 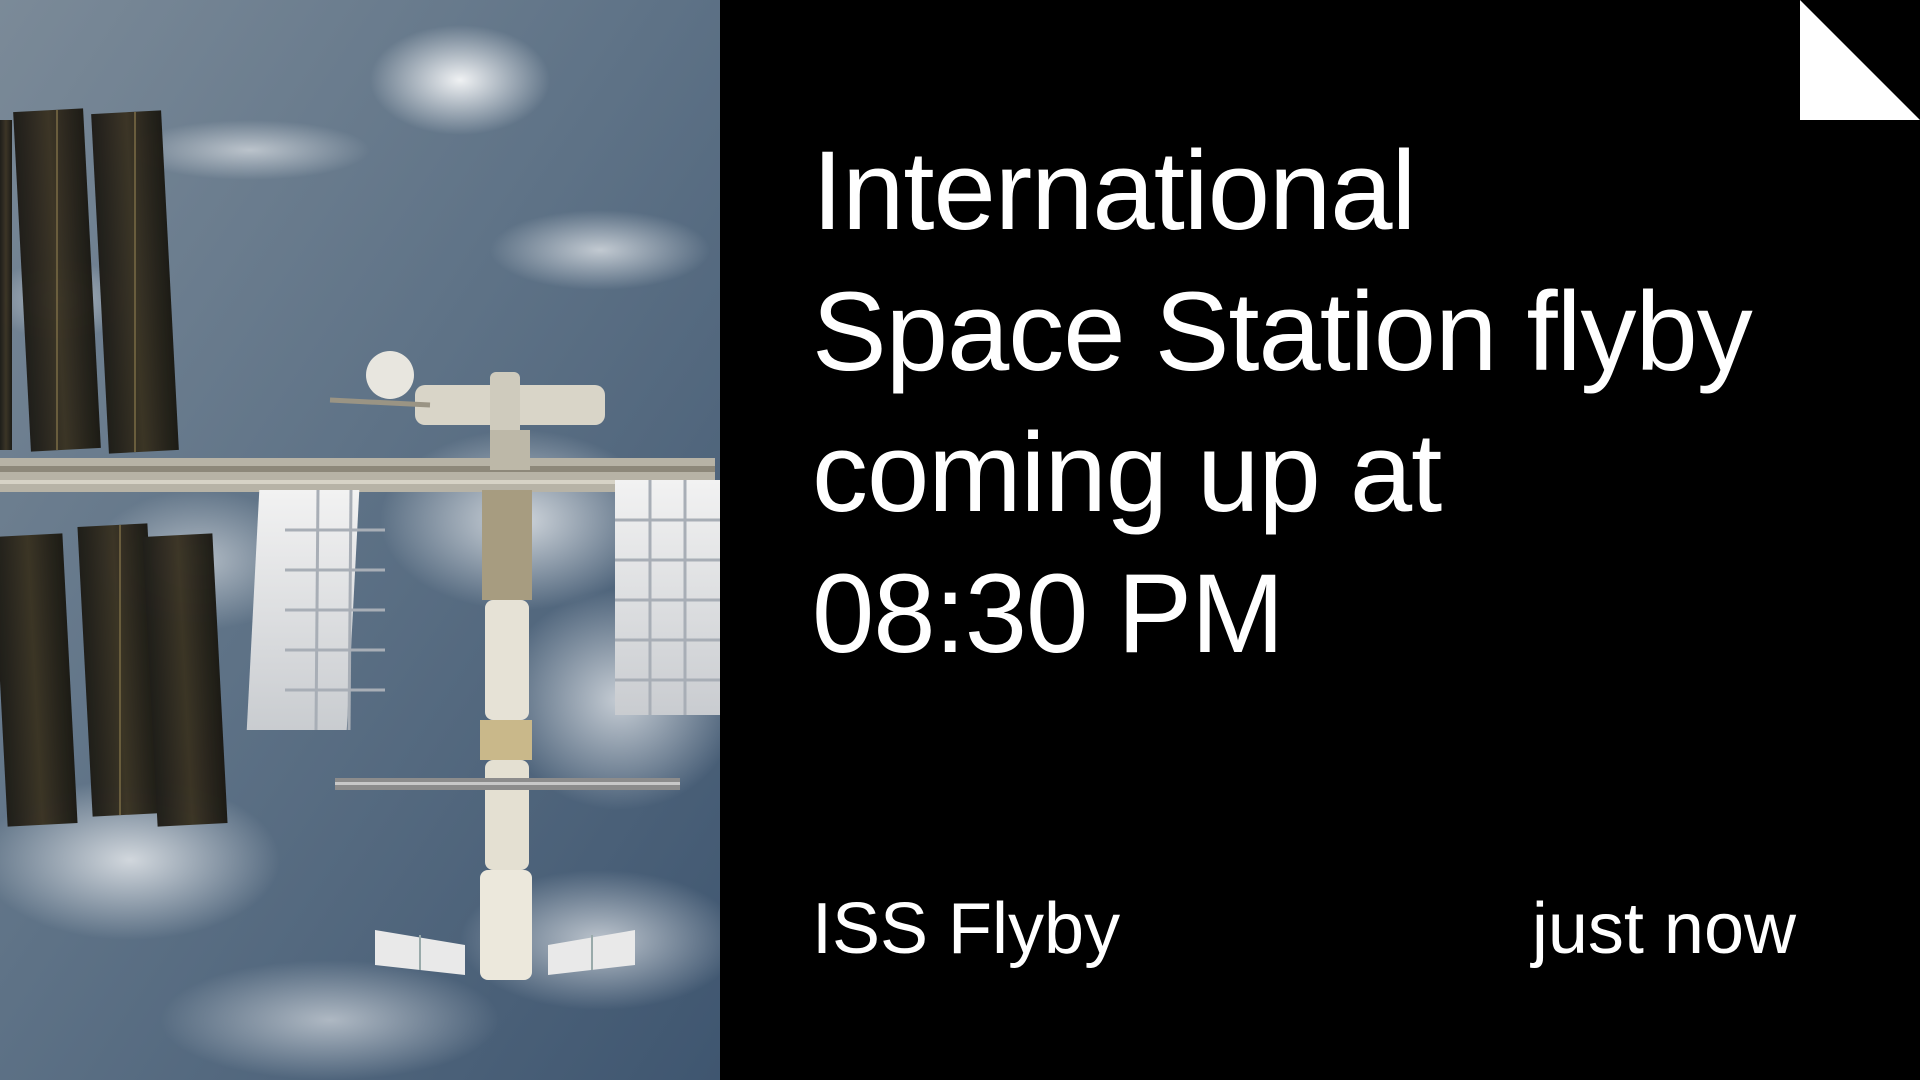 I want to click on page-curl-icon, so click(x=1860, y=60).